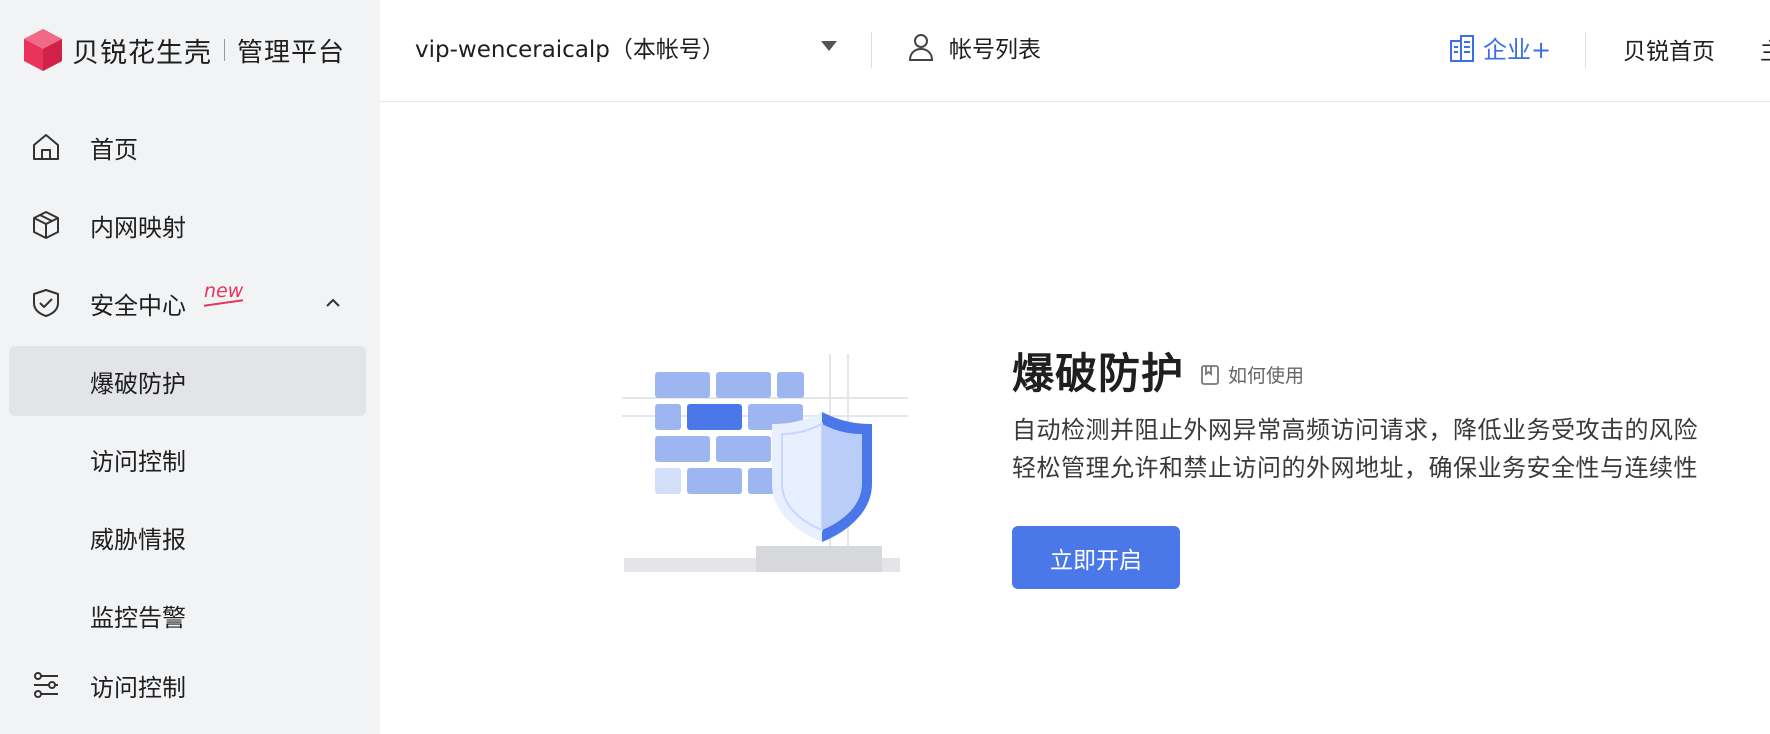  What do you see at coordinates (1765, 49) in the screenshot?
I see `header-overflow-item: 主` at bounding box center [1765, 49].